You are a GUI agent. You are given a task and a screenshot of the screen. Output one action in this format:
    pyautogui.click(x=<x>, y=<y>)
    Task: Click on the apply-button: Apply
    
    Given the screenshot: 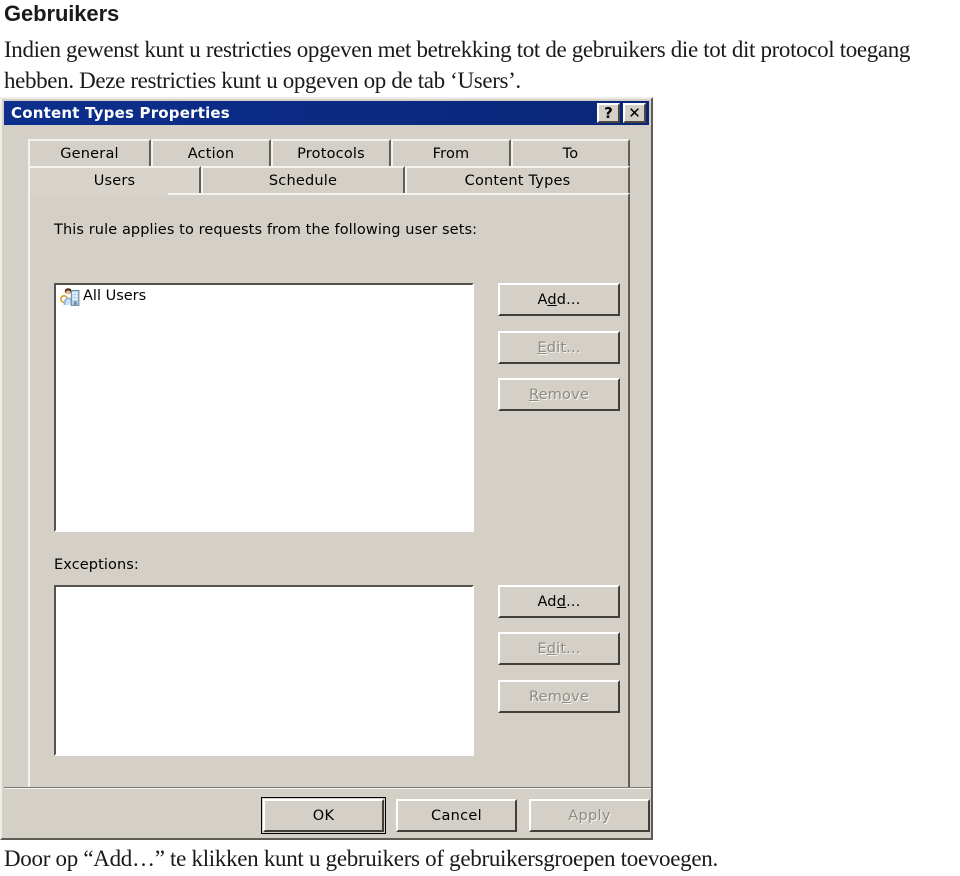 What is the action you would take?
    pyautogui.click(x=589, y=815)
    